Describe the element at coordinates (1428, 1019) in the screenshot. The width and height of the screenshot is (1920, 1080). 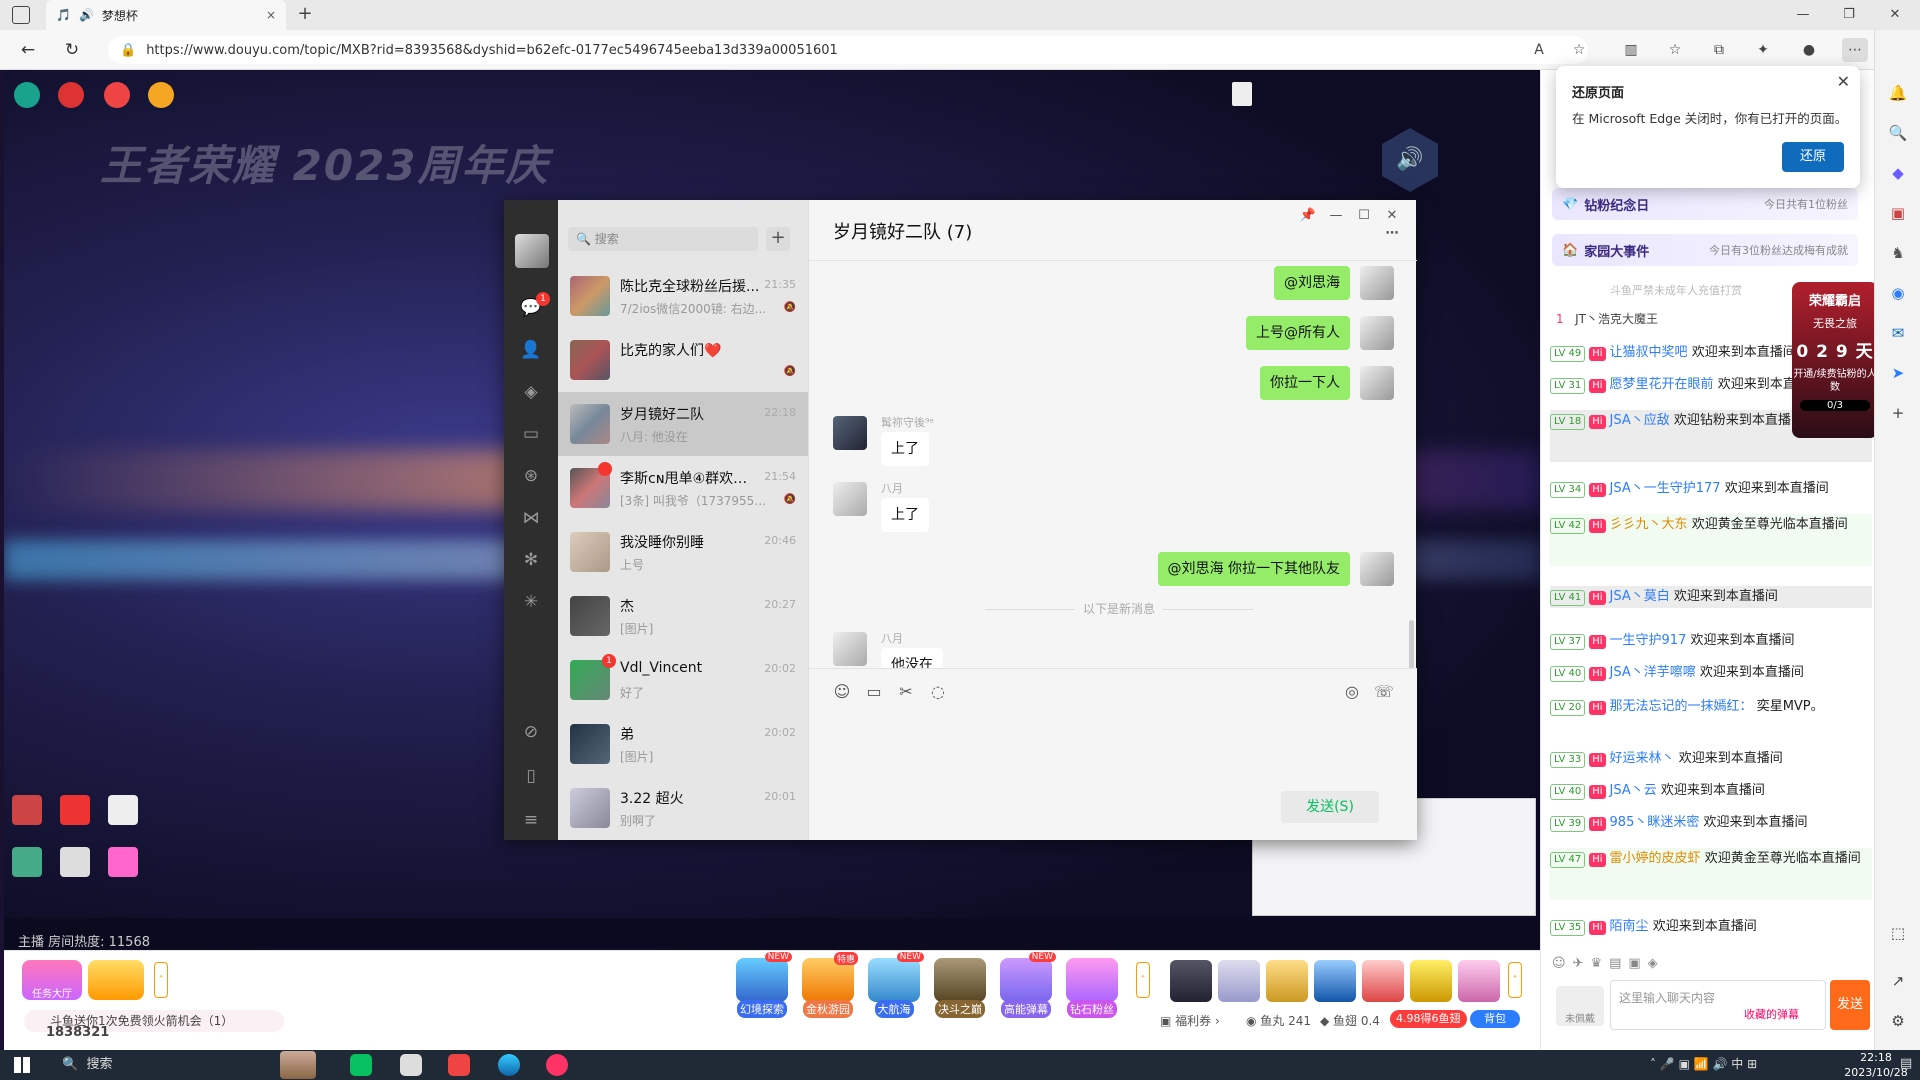
I see `recharge-promo-button: 4.98得6鱼翅` at that location.